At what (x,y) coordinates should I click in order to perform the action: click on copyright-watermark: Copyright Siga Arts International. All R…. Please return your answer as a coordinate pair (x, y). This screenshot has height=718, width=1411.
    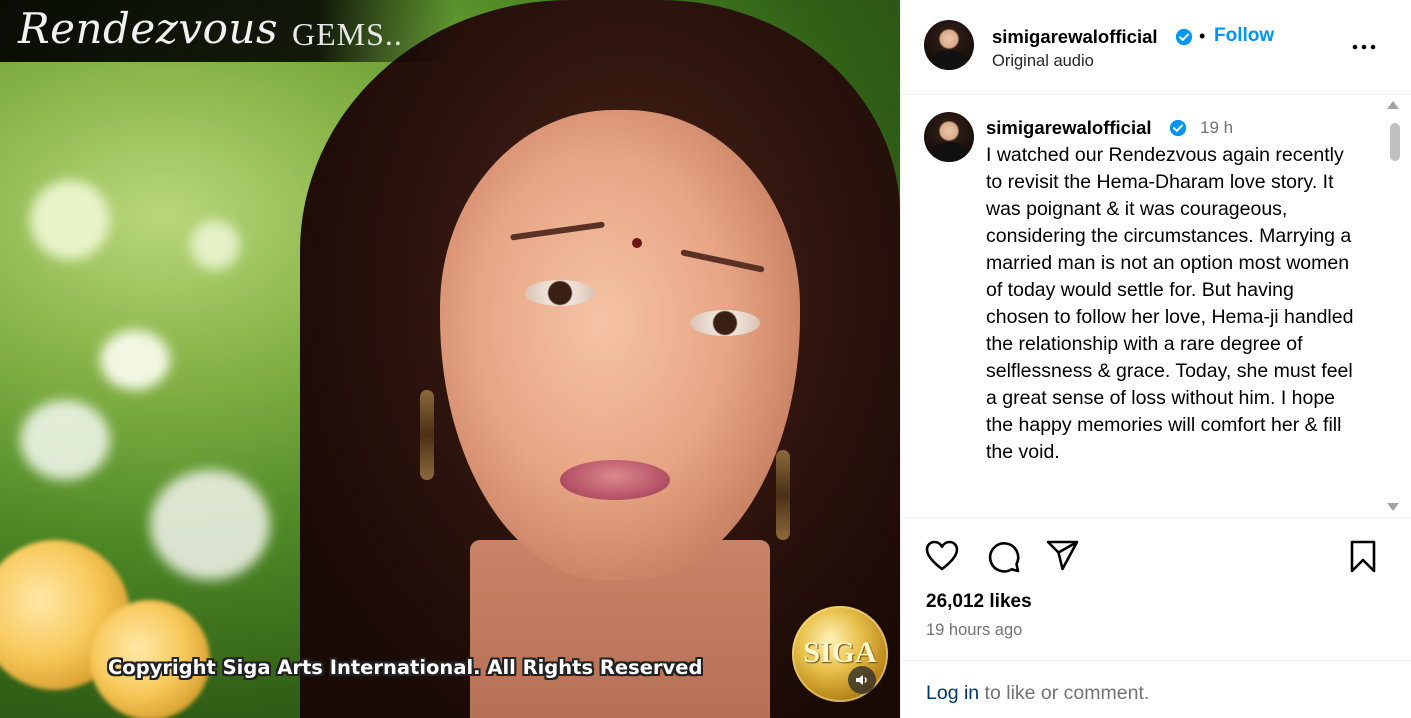
    Looking at the image, I should click on (405, 667).